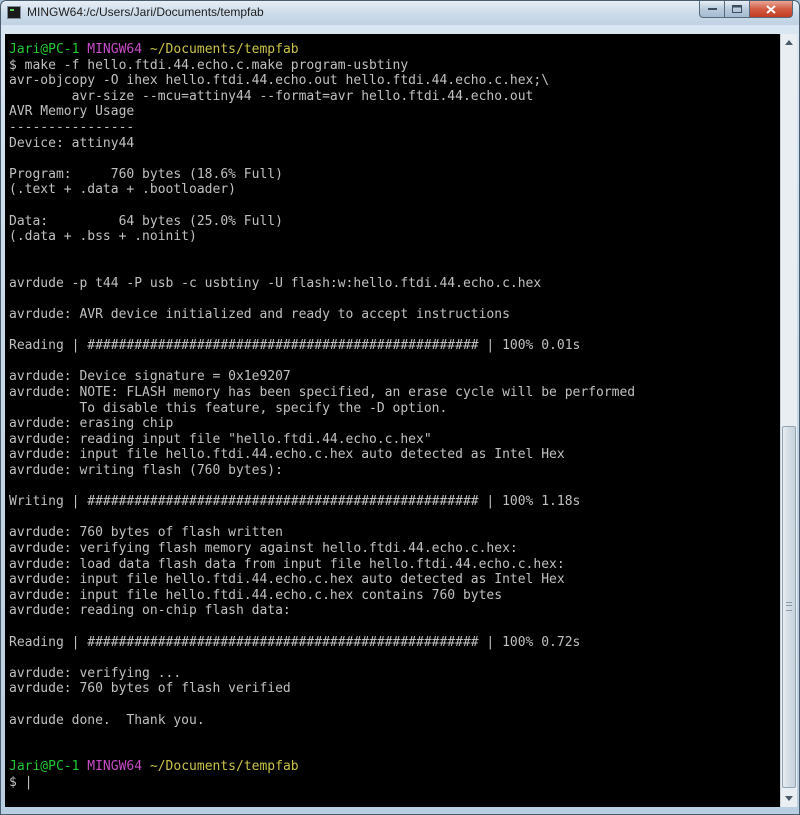 The width and height of the screenshot is (800, 815). I want to click on terminal-line: avrdude done. Thank you., so click(107, 720).